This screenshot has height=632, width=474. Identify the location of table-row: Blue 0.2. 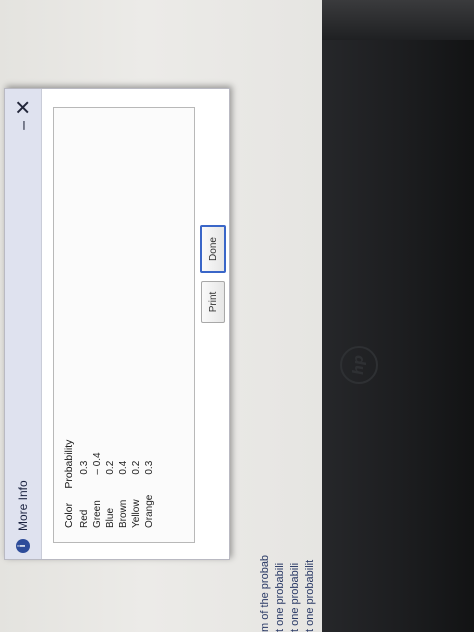
(110, 481).